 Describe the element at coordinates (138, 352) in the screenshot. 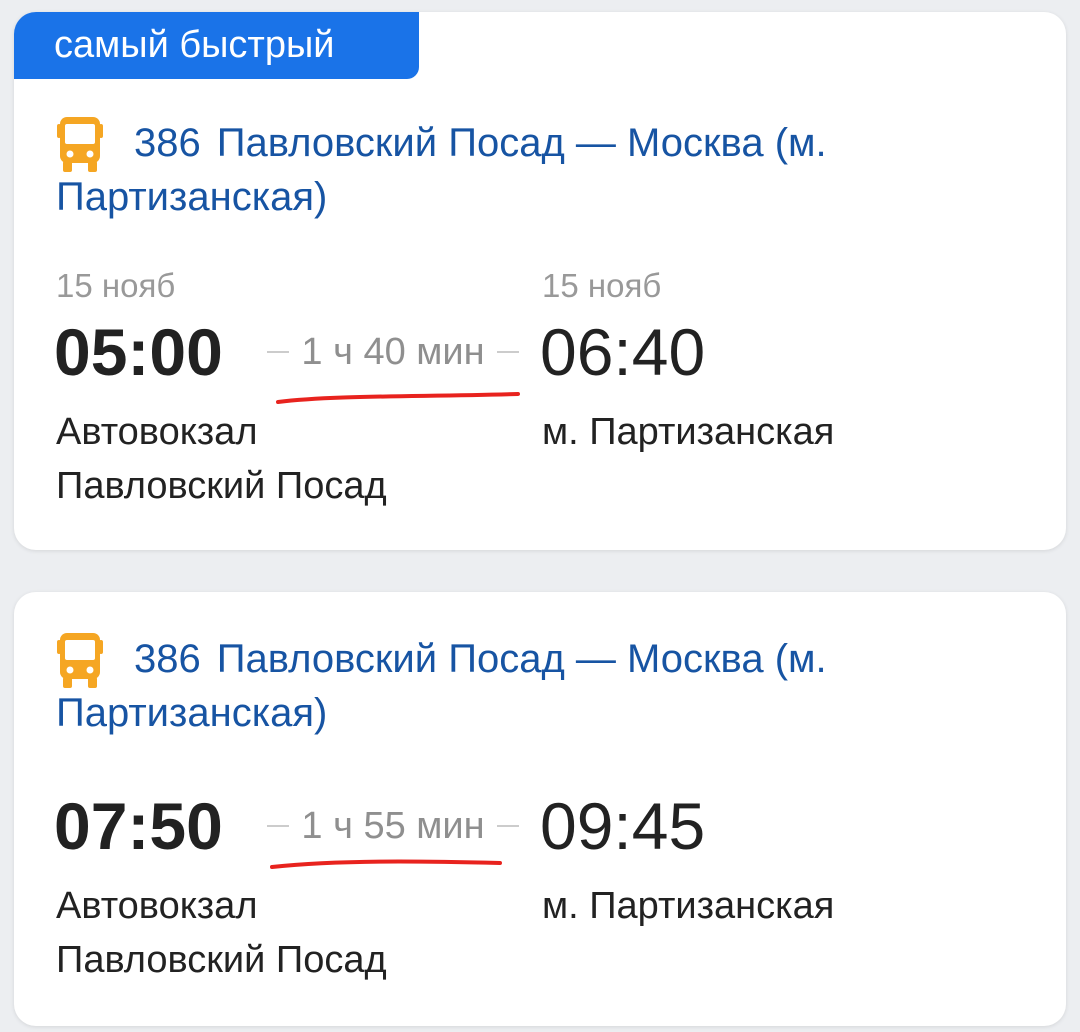

I see `departure-time: 05:00` at that location.